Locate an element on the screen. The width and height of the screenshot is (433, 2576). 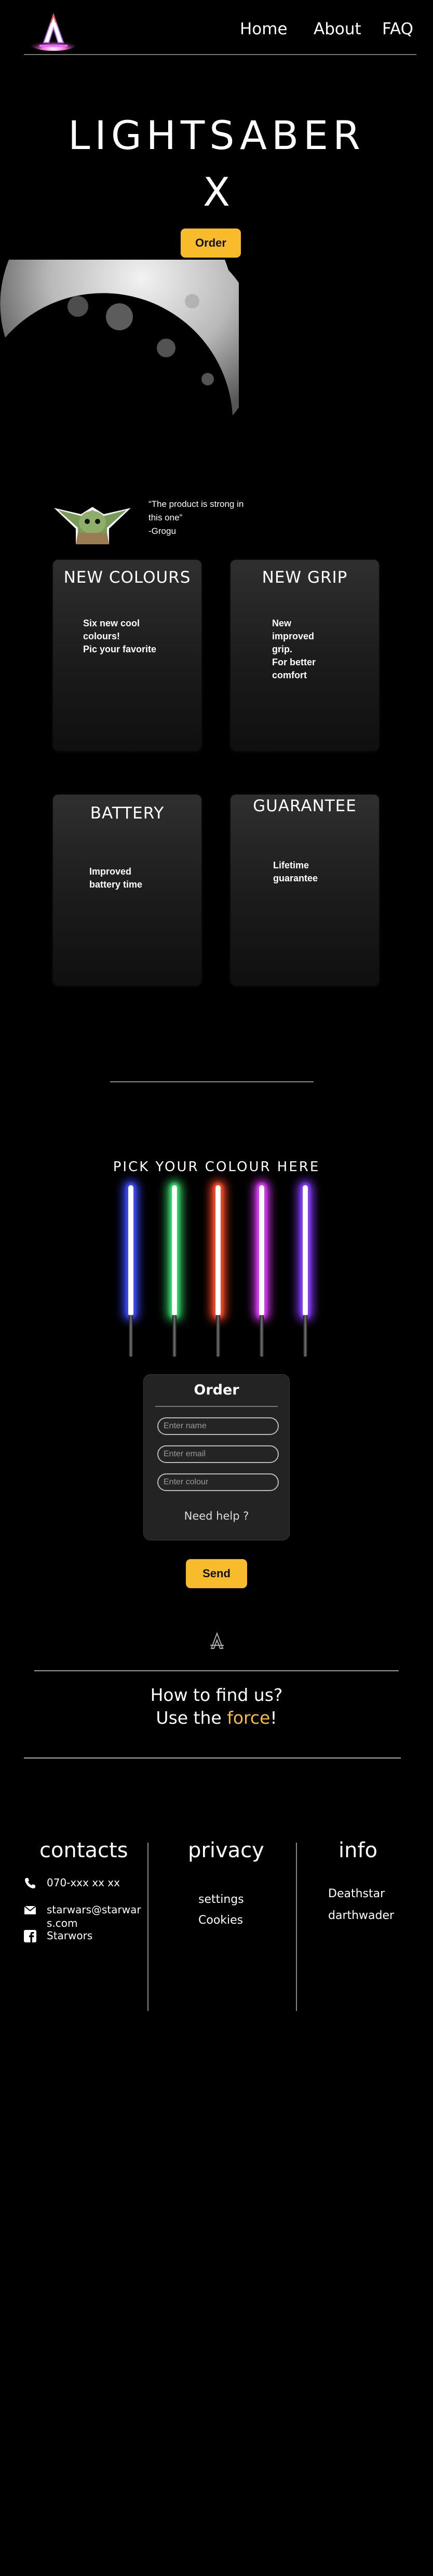
saber-red is located at coordinates (218, 1274).